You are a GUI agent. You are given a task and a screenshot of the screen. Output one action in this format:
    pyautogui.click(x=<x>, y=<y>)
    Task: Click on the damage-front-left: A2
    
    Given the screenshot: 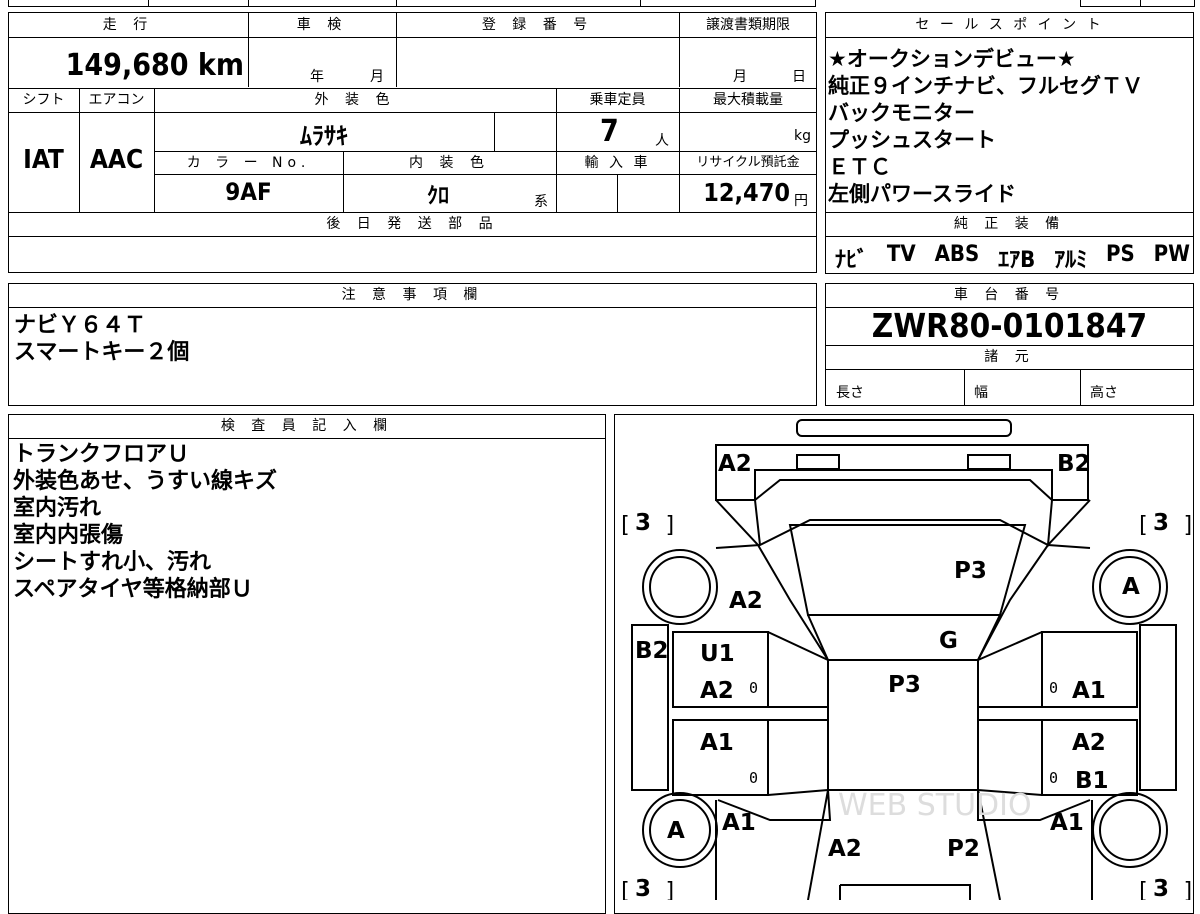 What is the action you would take?
    pyautogui.click(x=735, y=464)
    